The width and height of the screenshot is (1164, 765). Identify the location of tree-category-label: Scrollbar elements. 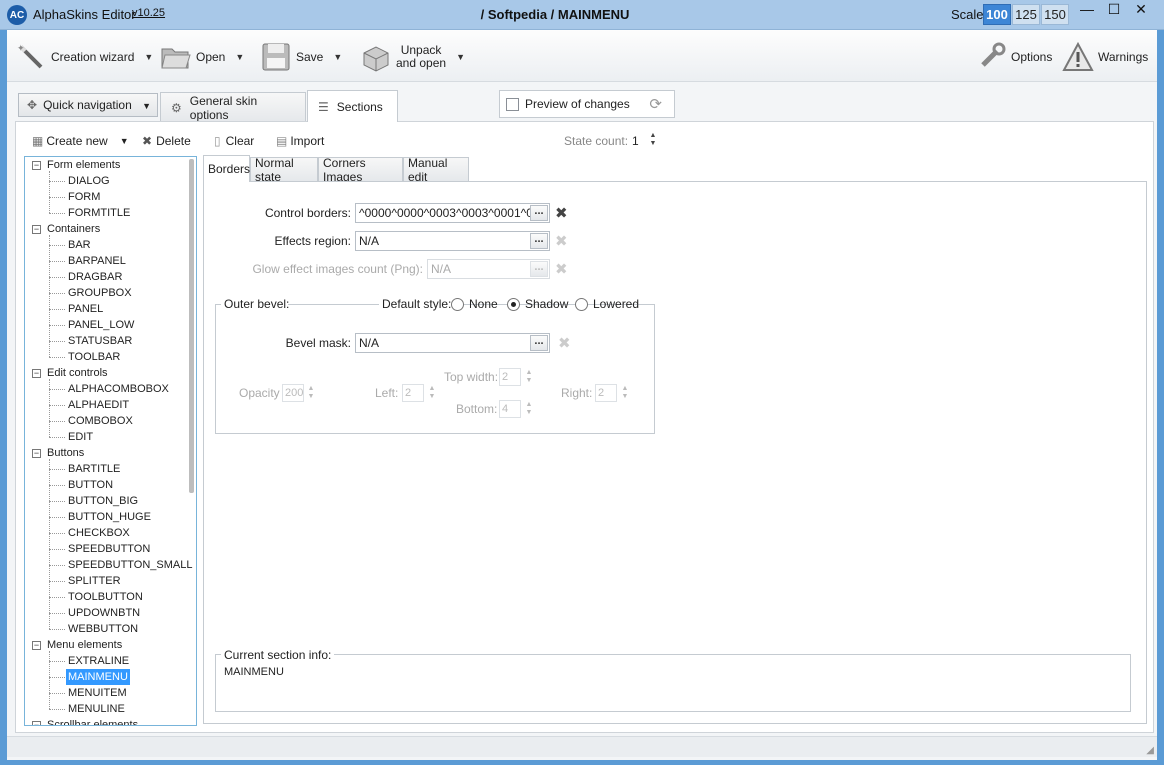
(93, 722).